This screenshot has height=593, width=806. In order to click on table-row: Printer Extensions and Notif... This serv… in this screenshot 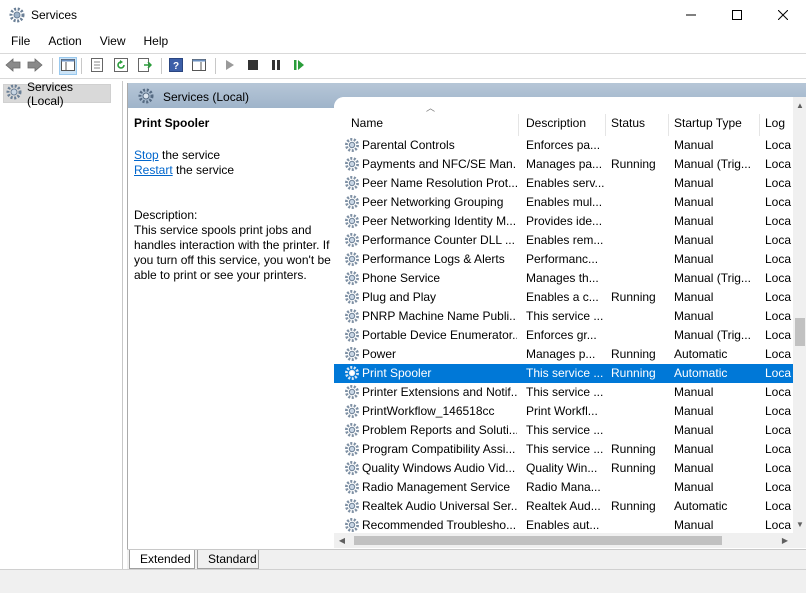, I will do `click(563, 392)`.